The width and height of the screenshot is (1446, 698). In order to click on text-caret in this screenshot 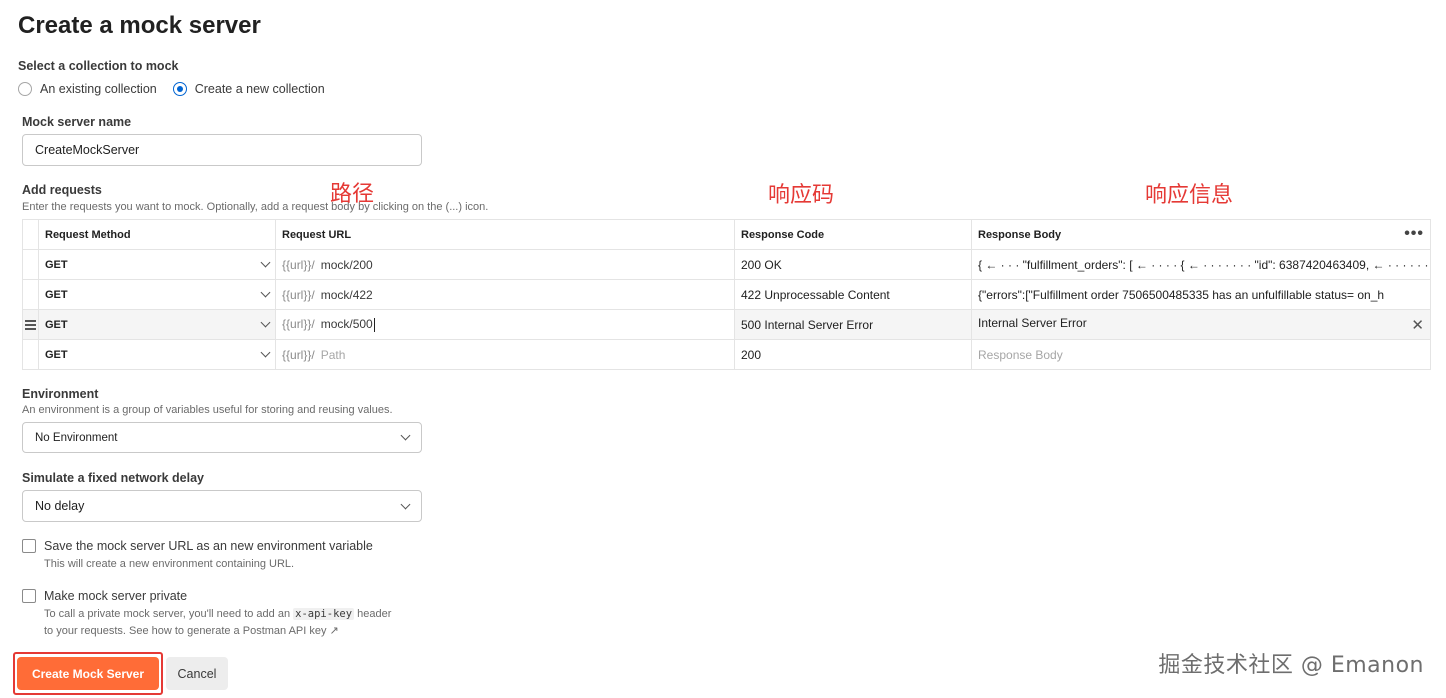, I will do `click(374, 324)`.